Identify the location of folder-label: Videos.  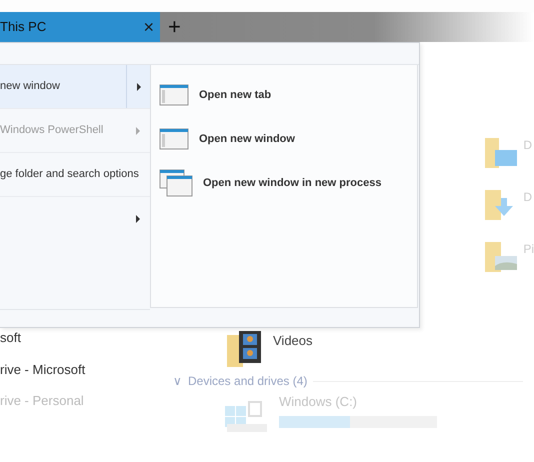
(293, 340).